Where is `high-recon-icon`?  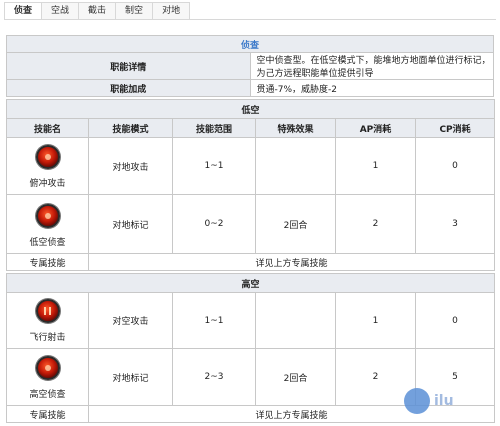
high-recon-icon is located at coordinates (47, 368).